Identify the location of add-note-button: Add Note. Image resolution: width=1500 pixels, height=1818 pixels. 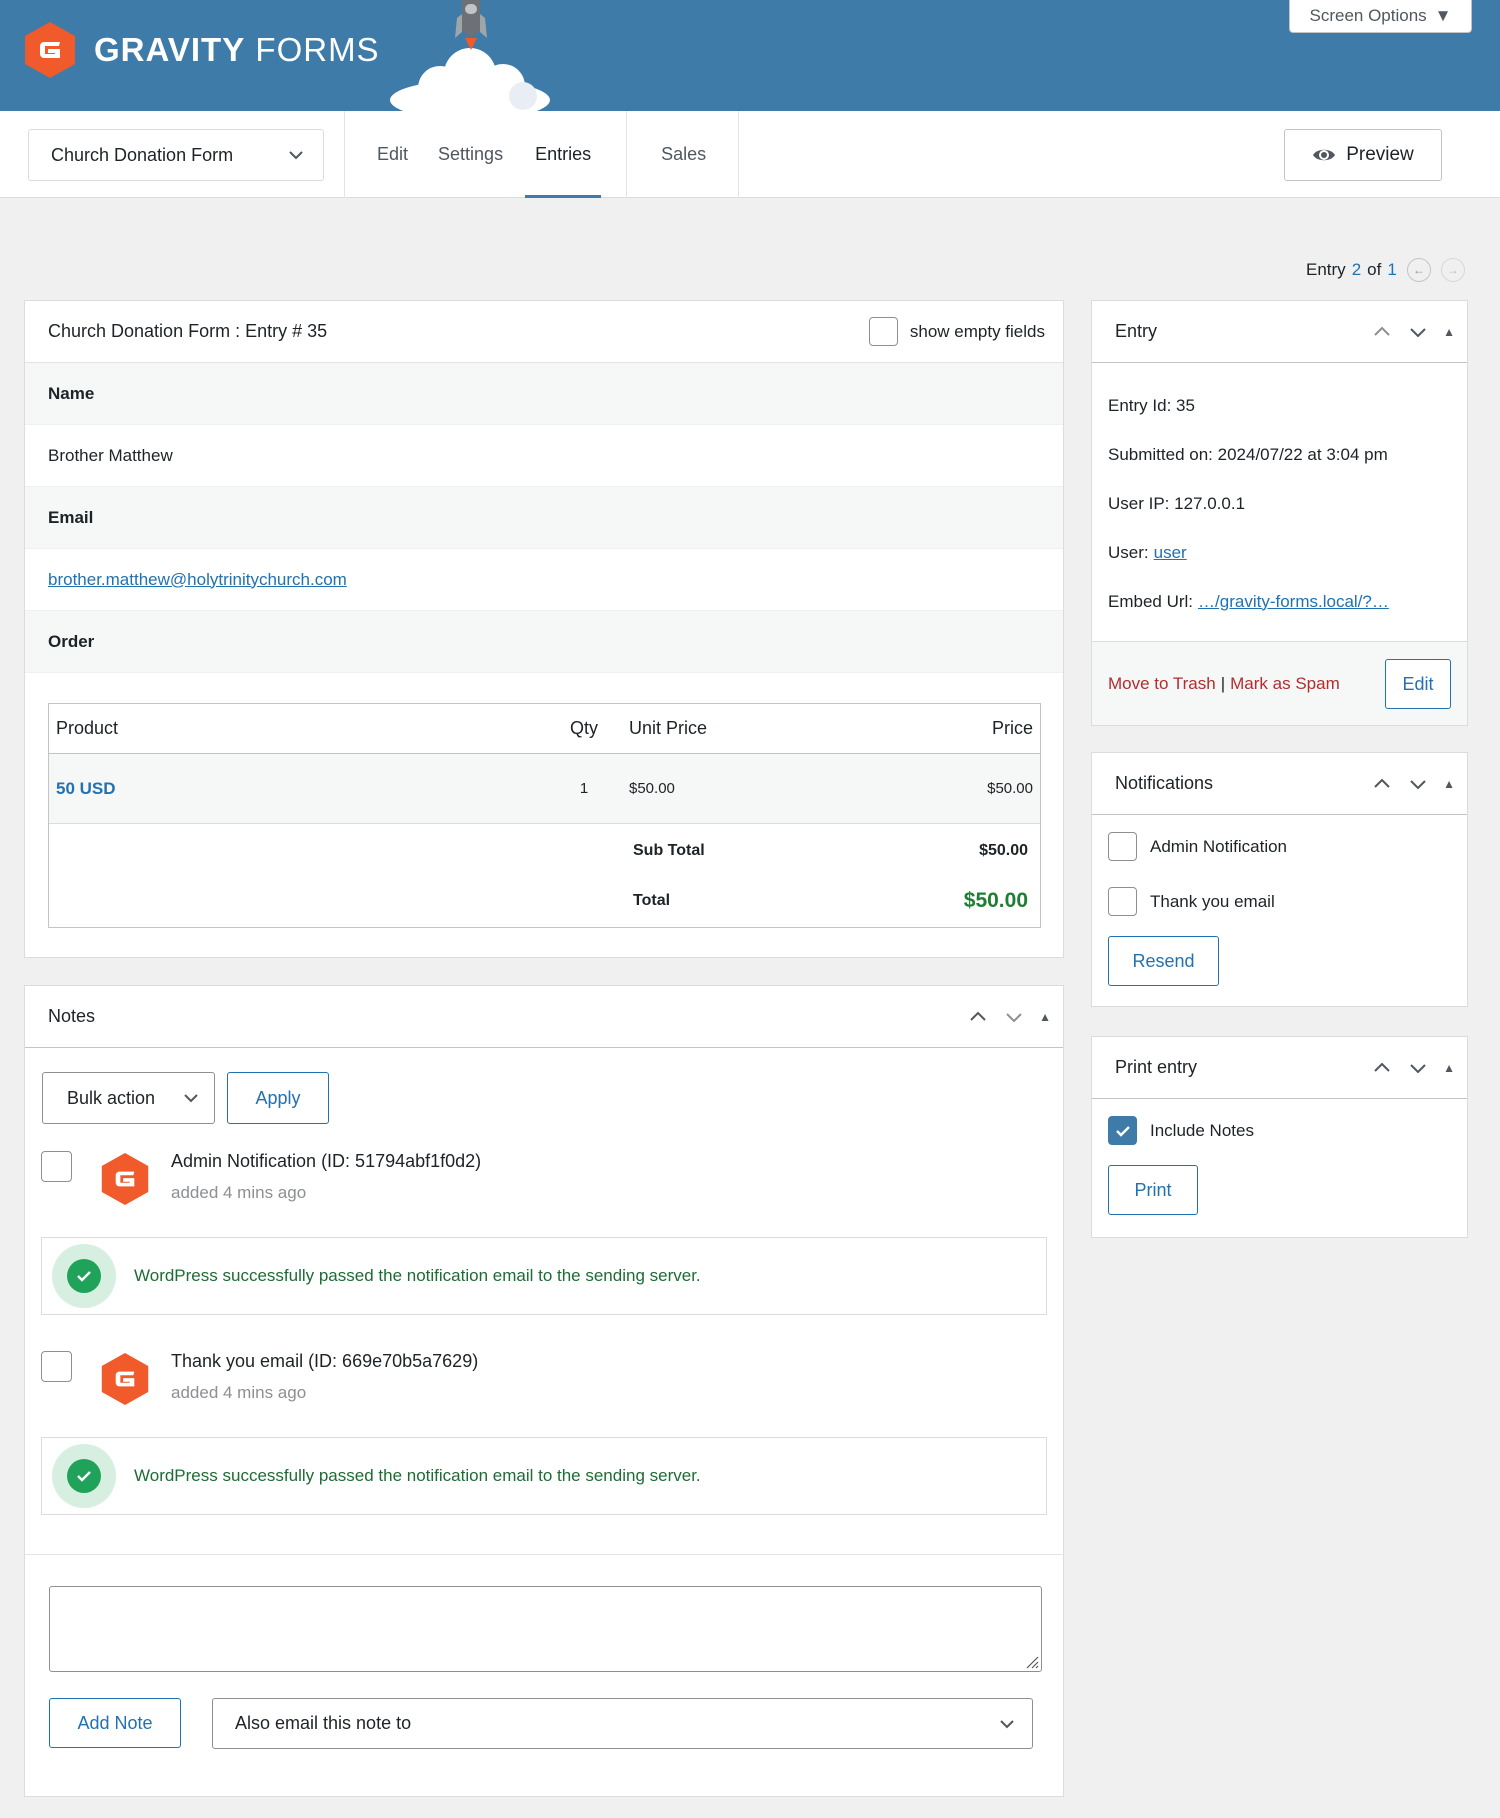
(115, 1723).